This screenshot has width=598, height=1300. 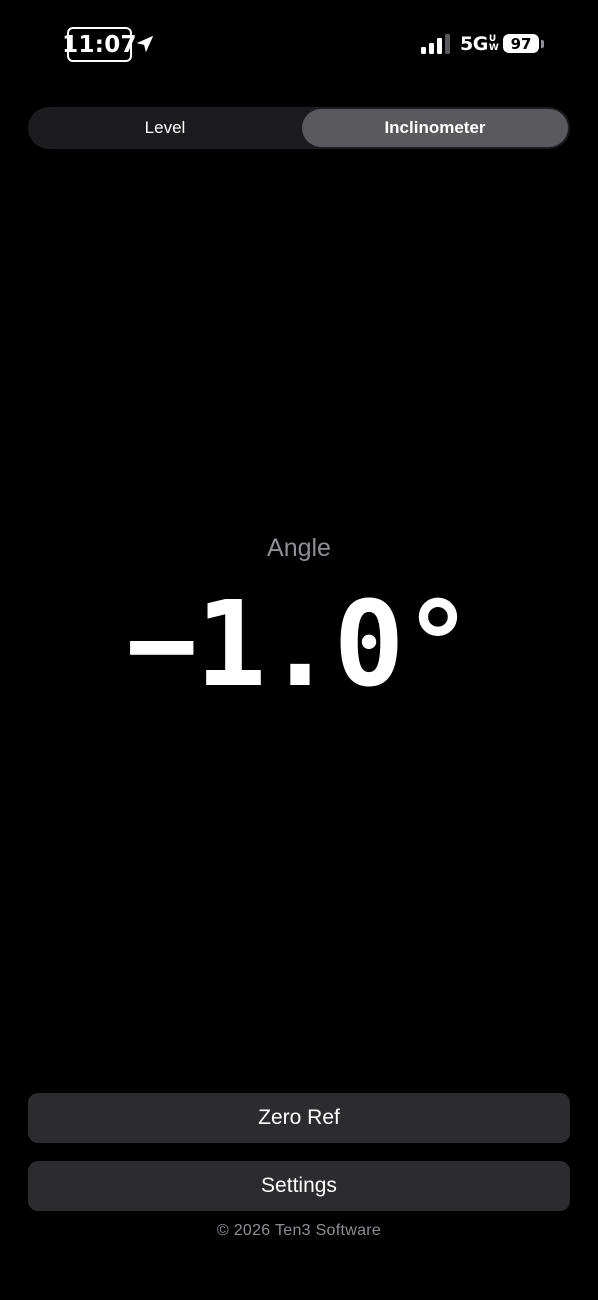 I want to click on battery-icon: 97, so click(x=521, y=43).